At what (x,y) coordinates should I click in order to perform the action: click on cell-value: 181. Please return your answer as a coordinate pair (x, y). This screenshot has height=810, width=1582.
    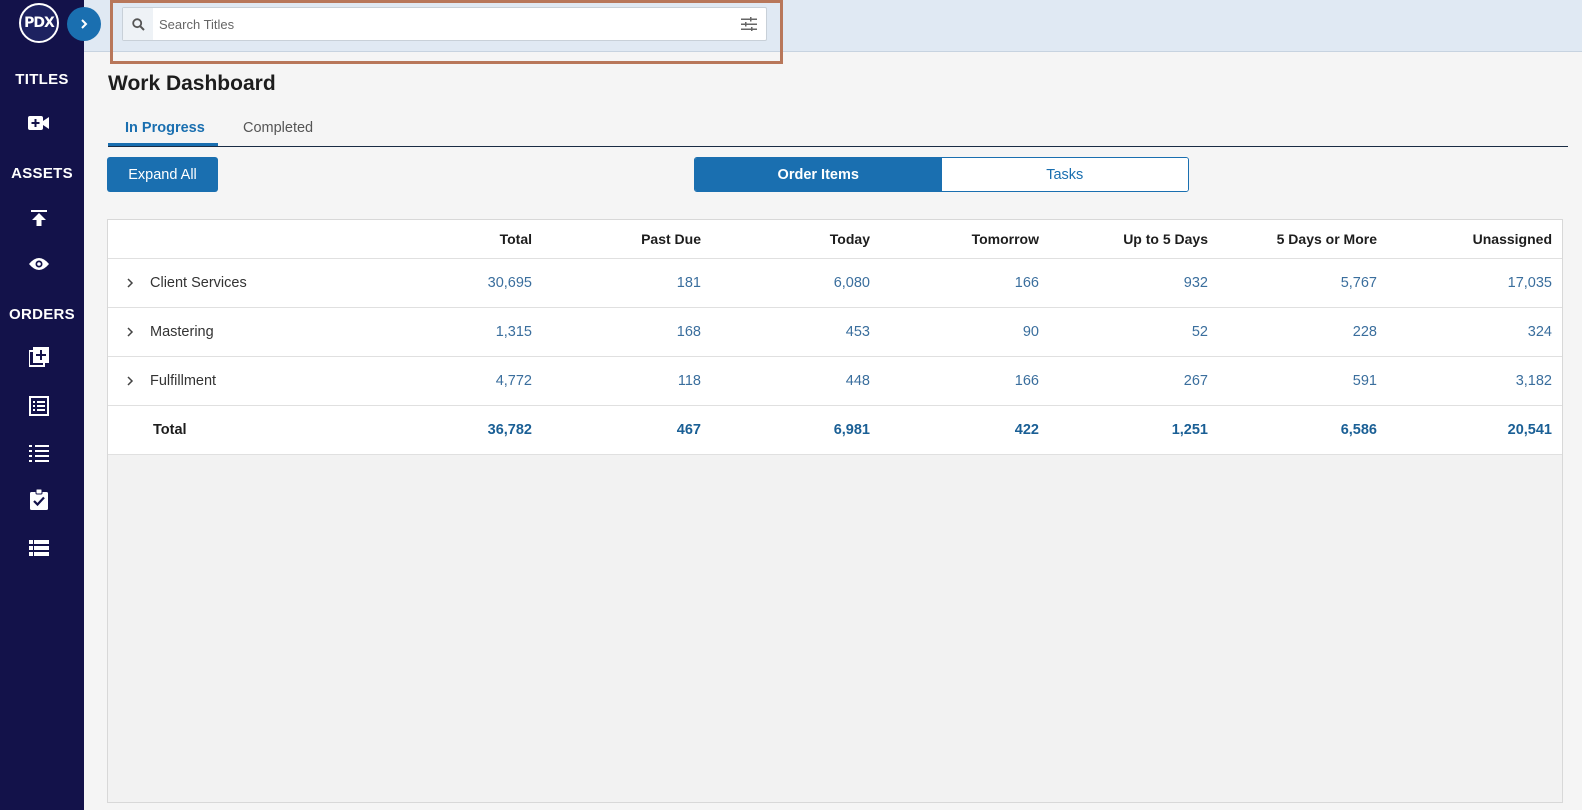
    Looking at the image, I should click on (626, 283).